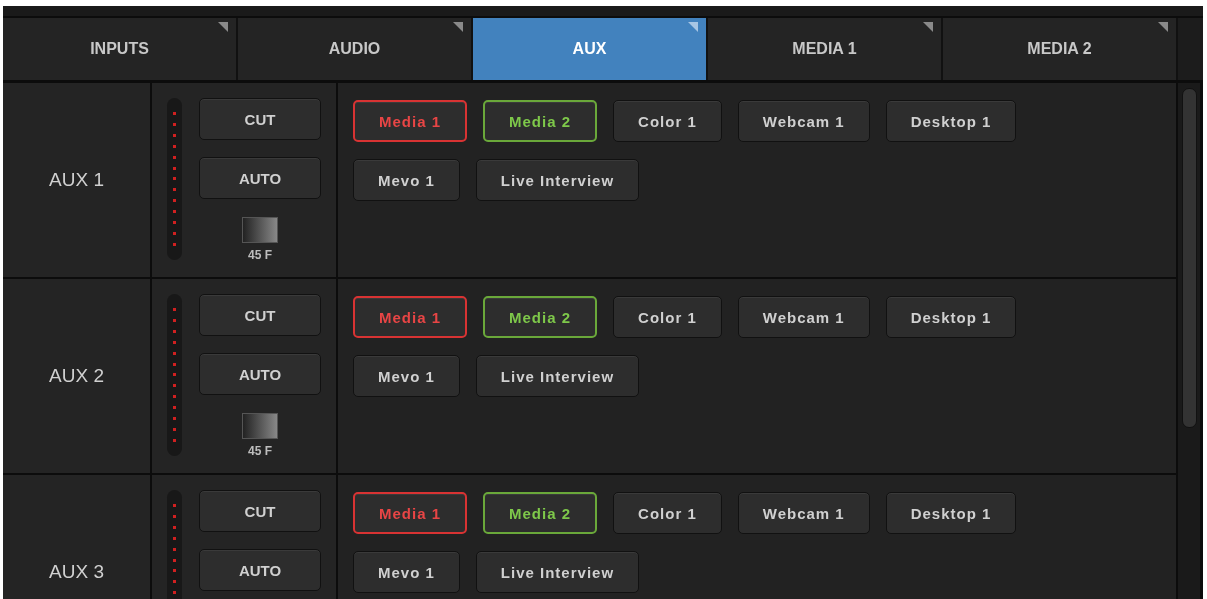 The height and width of the screenshot is (599, 1207). Describe the element at coordinates (77, 180) in the screenshot. I see `aux-label: AUX 1` at that location.